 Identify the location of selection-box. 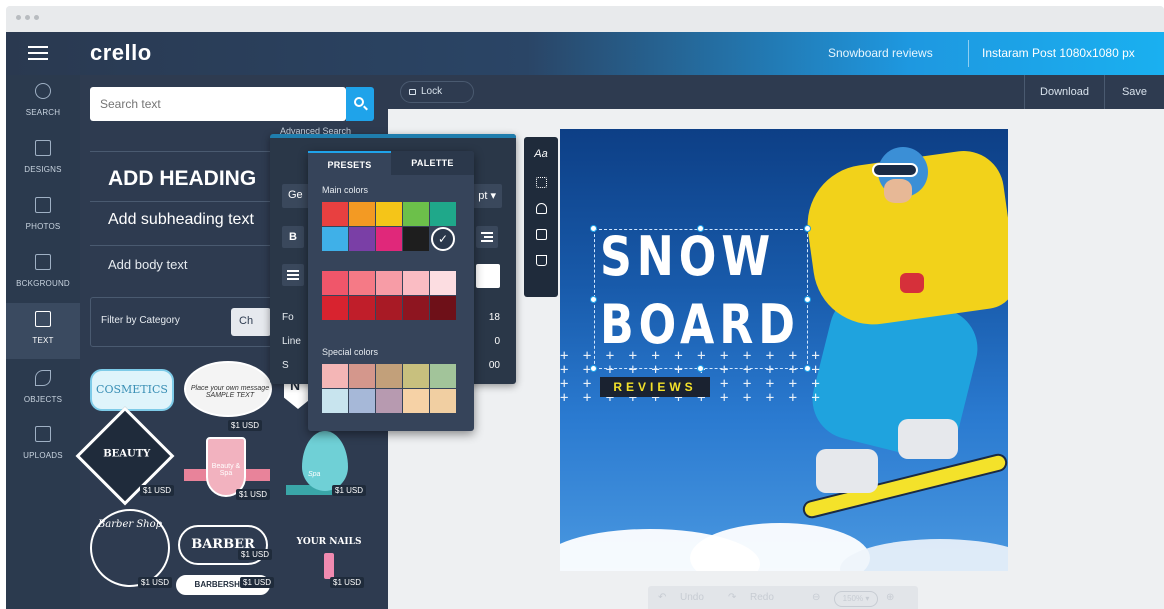
(701, 299).